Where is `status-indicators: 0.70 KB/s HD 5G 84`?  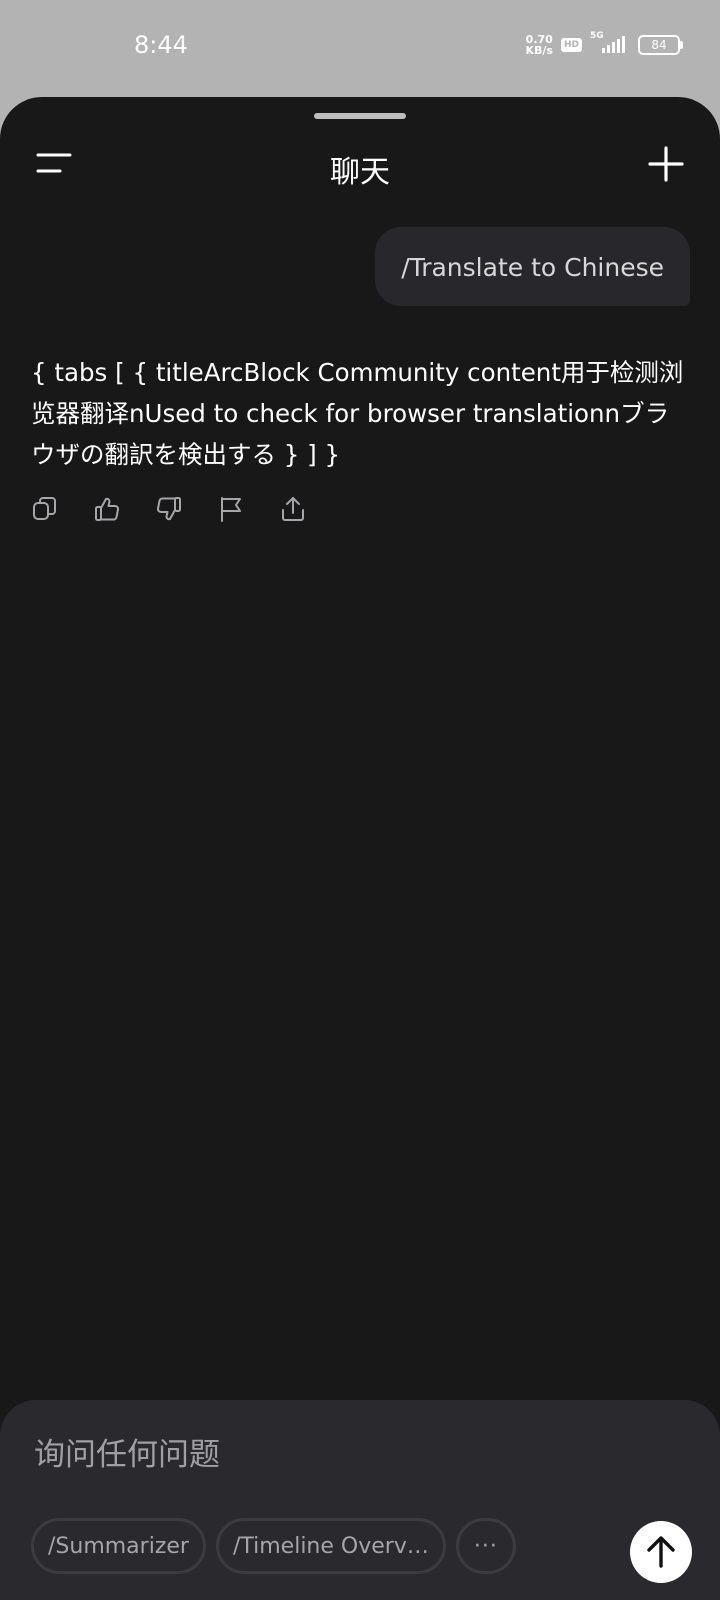
status-indicators: 0.70 KB/s HD 5G 84 is located at coordinates (604, 43).